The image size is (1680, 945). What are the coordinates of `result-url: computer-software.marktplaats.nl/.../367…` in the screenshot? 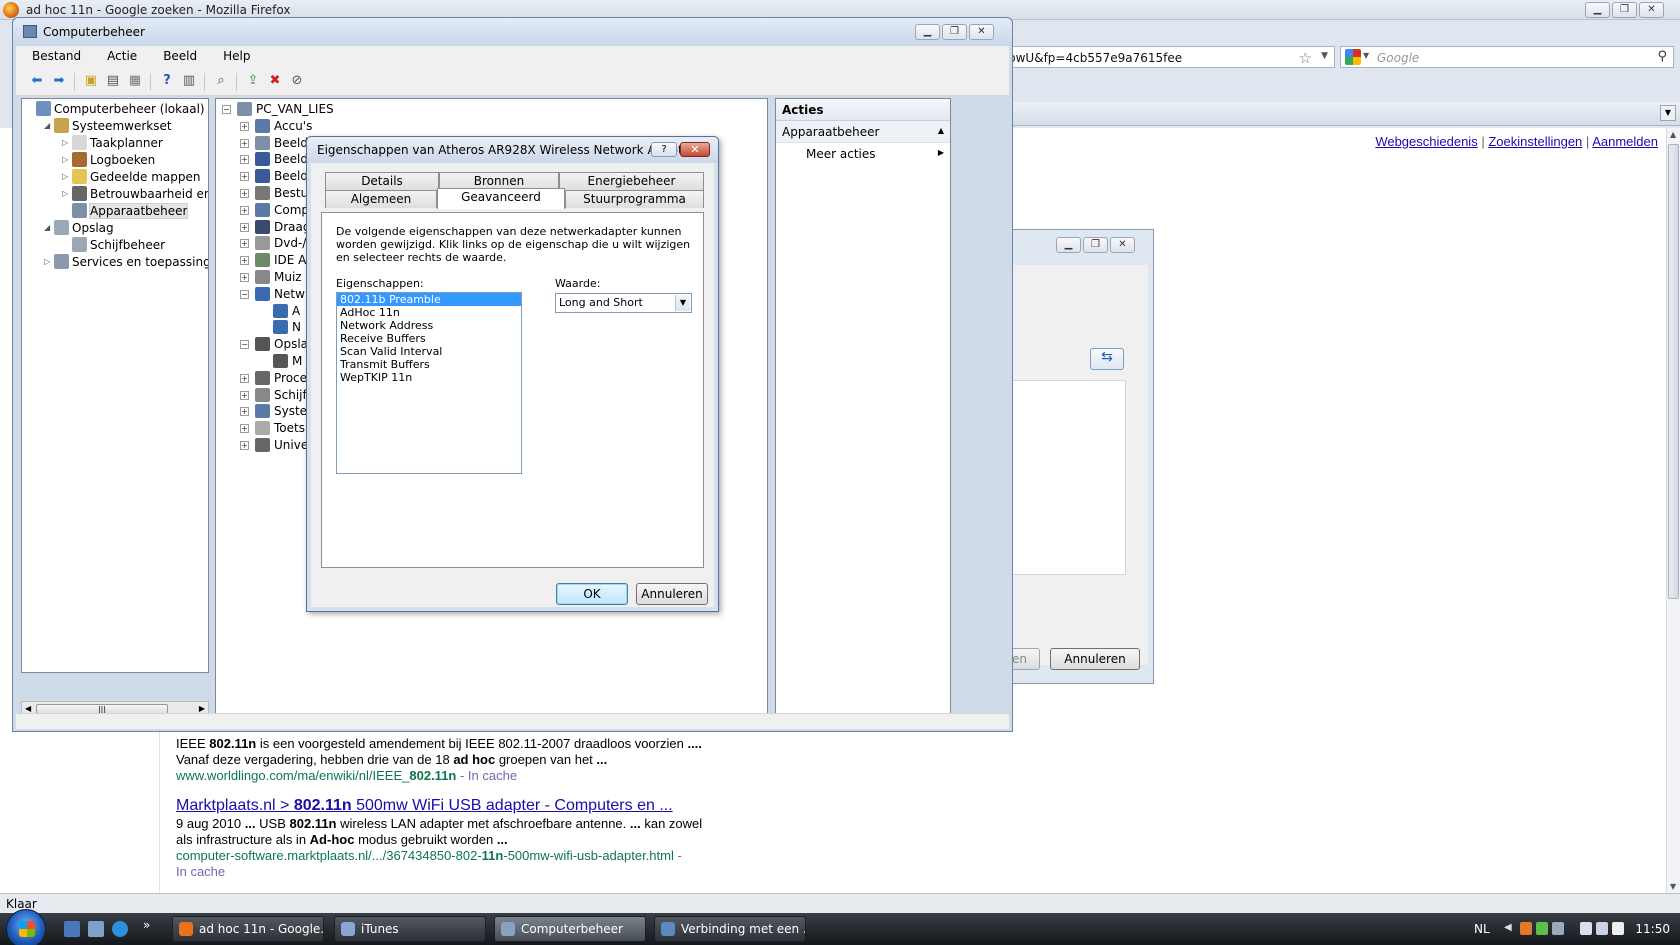 It's located at (425, 855).